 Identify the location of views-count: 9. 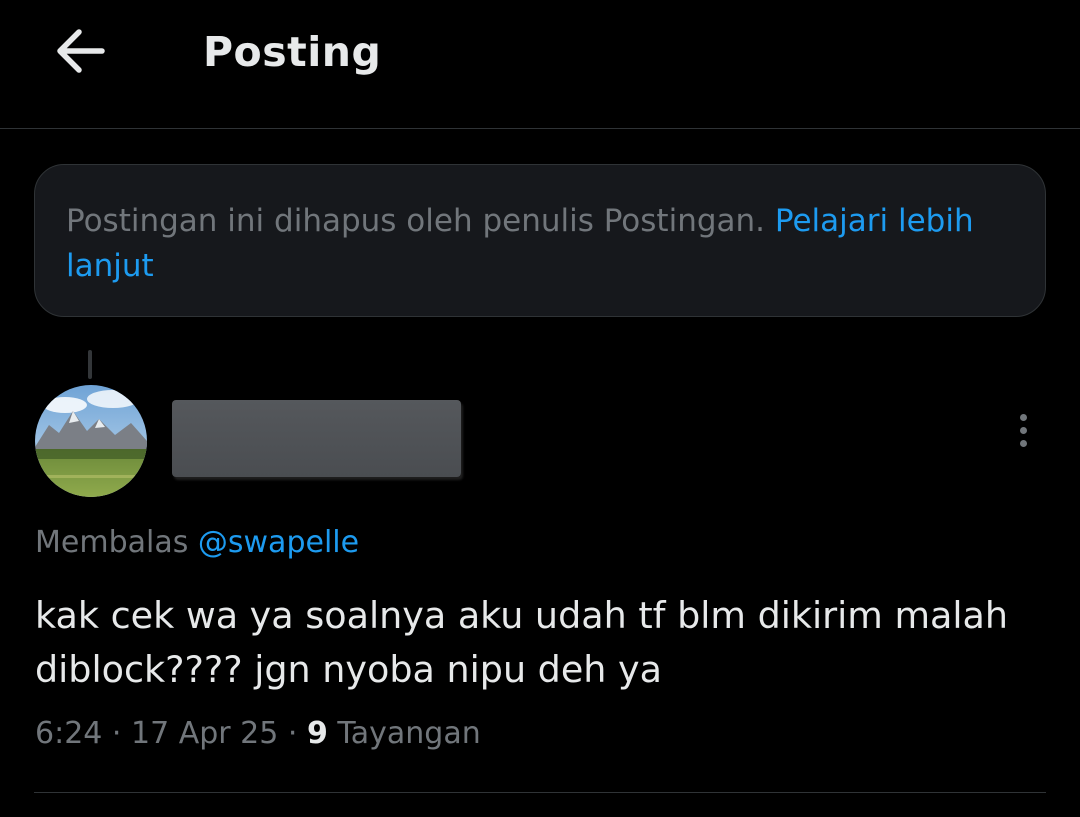
(317, 733).